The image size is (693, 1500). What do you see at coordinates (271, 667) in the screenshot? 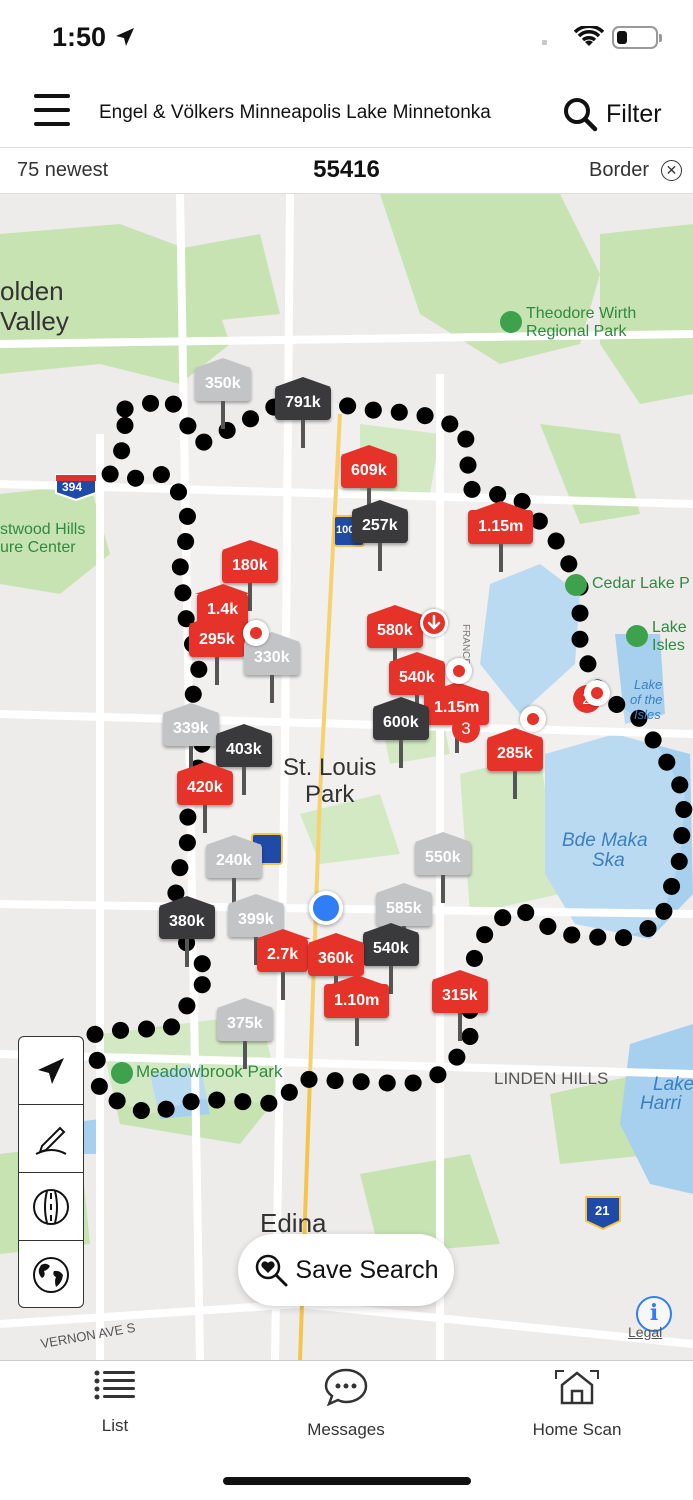
I see `listing-pin: 330k` at bounding box center [271, 667].